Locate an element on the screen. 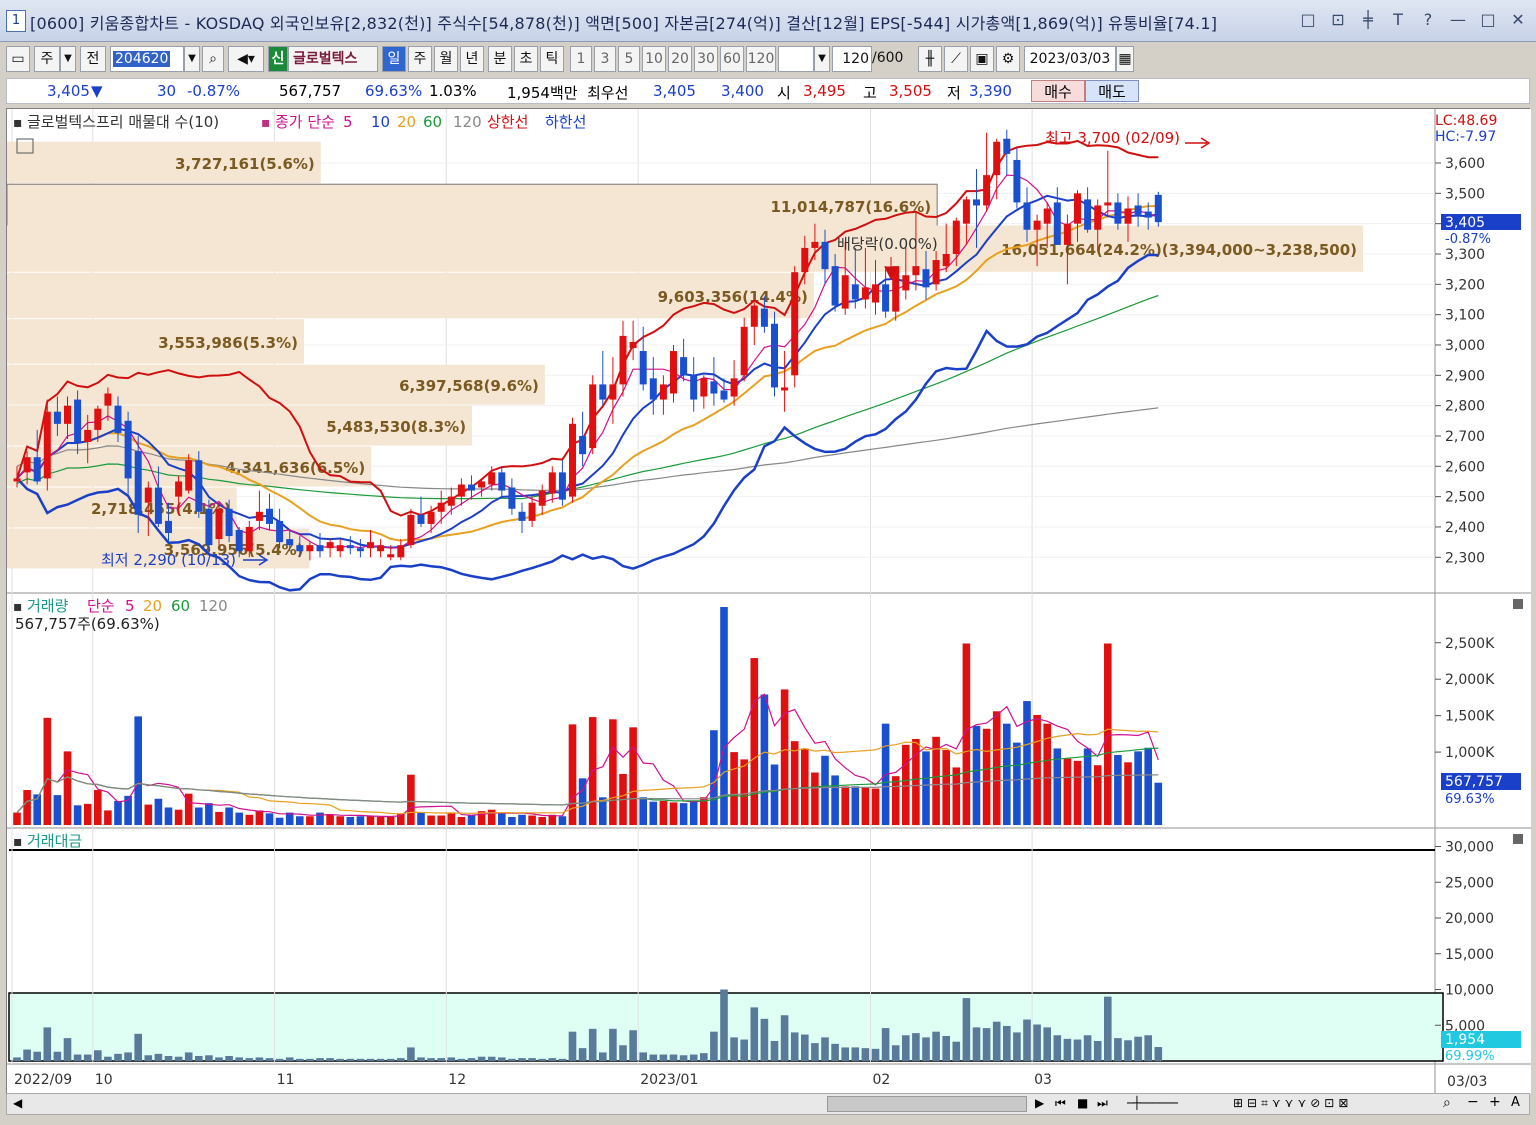 This screenshot has width=1536, height=1125. scroll-thumb is located at coordinates (927, 1104).